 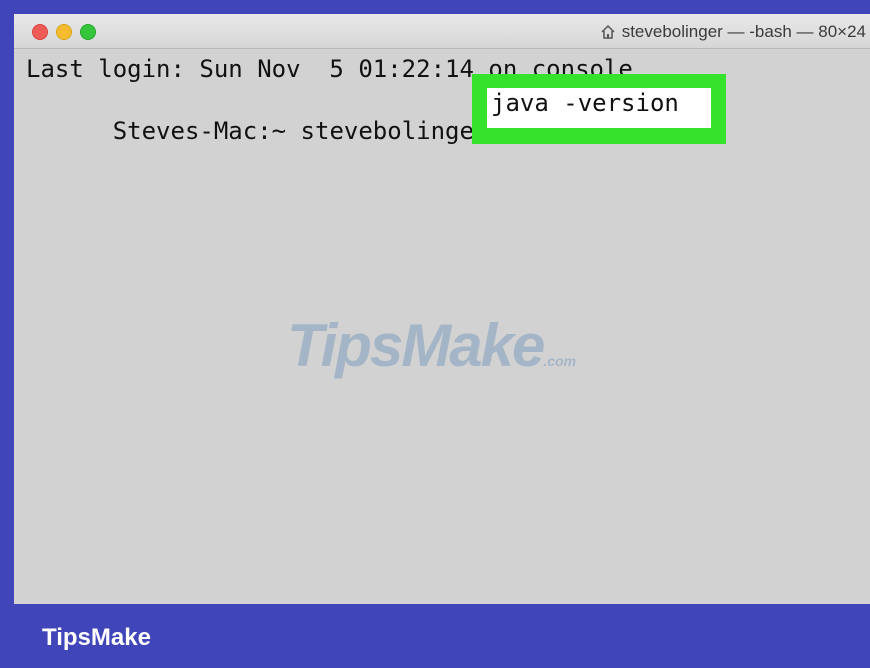 I want to click on close-window-button, so click(x=40, y=32).